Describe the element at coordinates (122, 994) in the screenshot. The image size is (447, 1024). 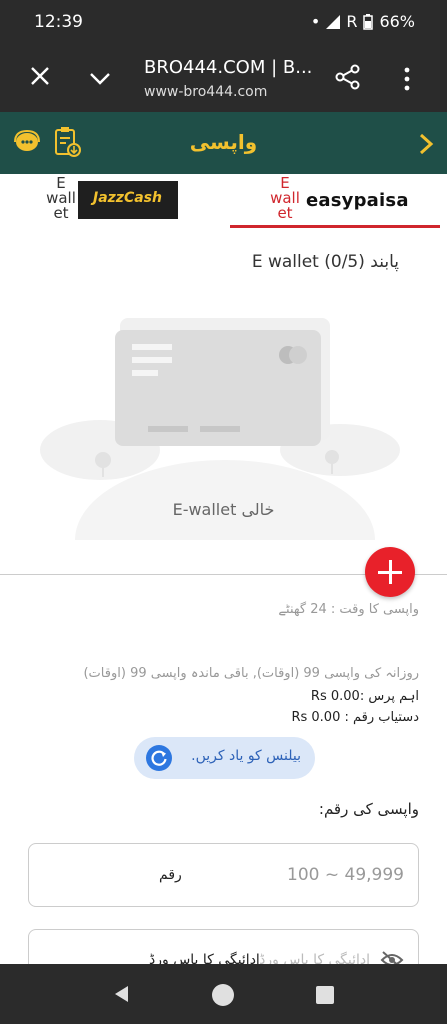
I see `back-icon` at that location.